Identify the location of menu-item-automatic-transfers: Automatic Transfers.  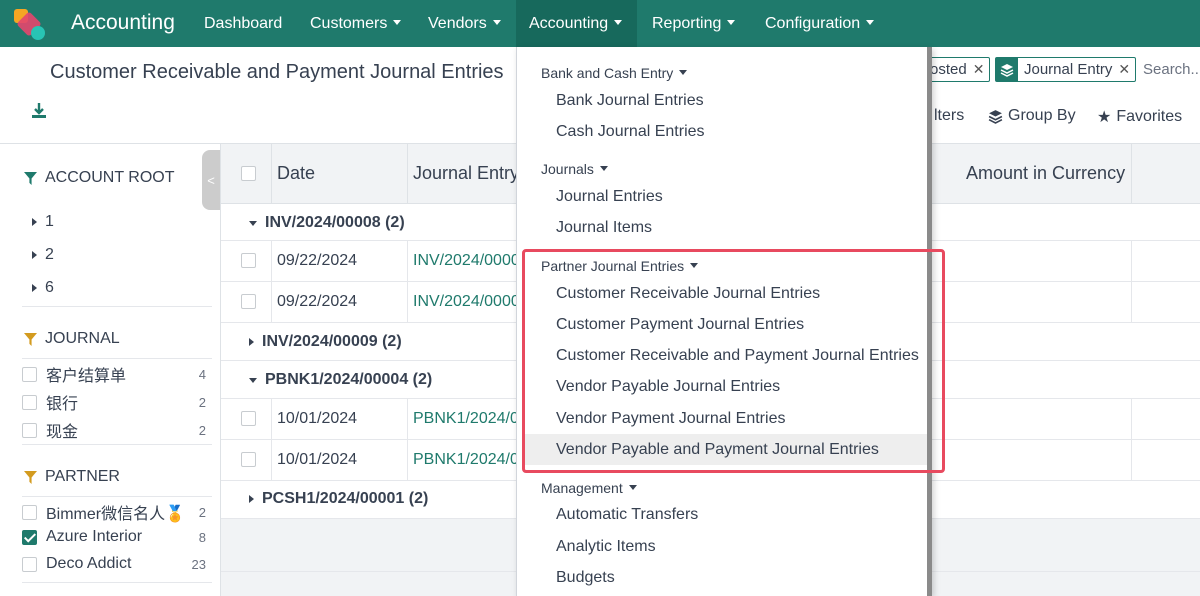
(727, 514).